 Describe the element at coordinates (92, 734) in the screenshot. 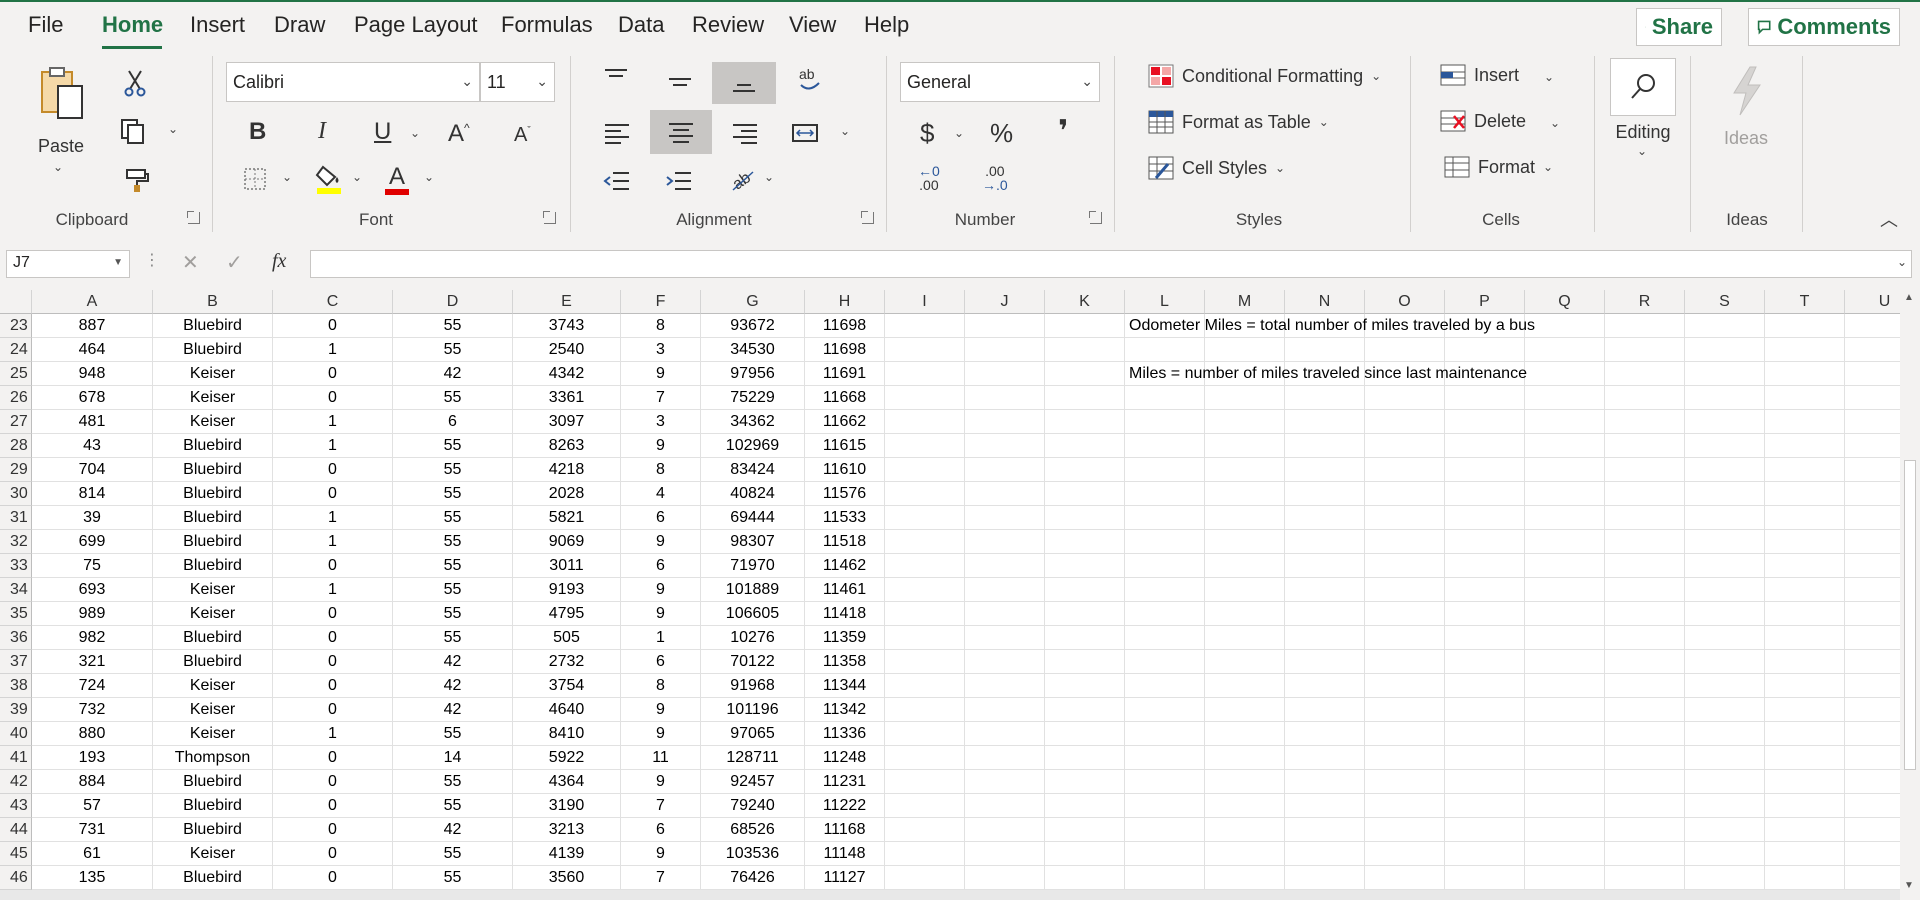

I see `table-cell: 880` at that location.